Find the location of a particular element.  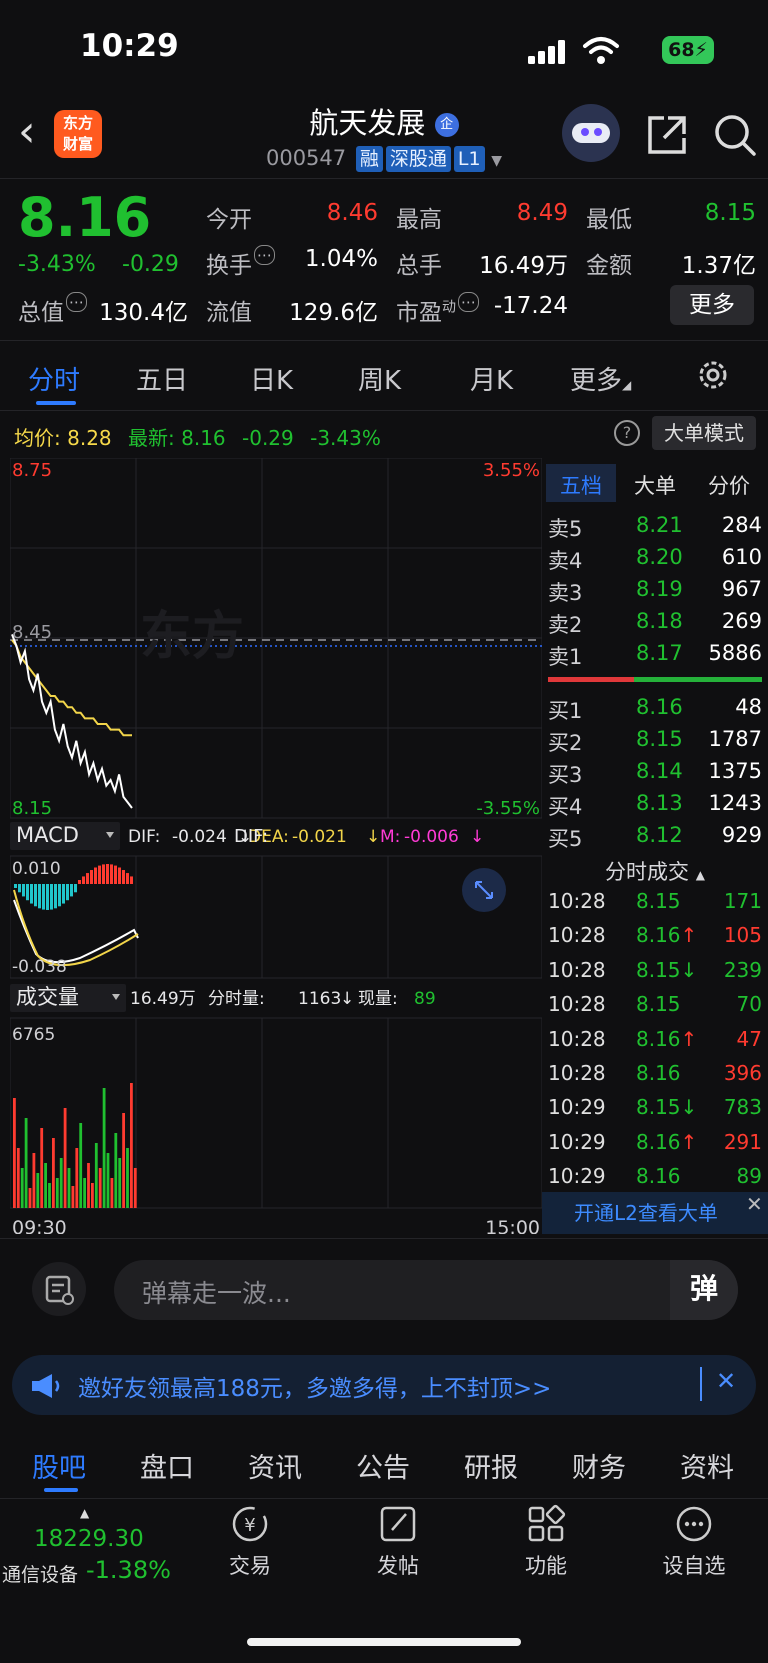

tag-level: L1 is located at coordinates (469, 159).